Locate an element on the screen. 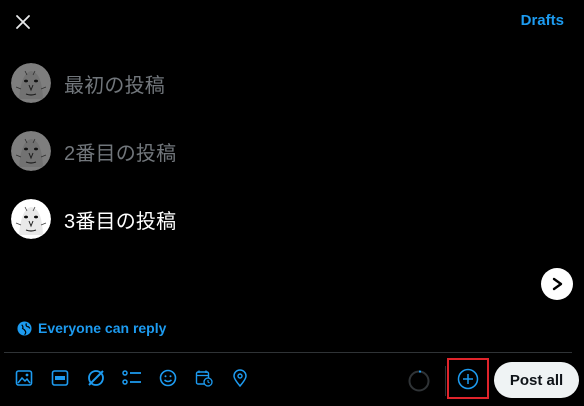 The image size is (584, 406). thread-post-3: 3番目の投稿 is located at coordinates (271, 219).